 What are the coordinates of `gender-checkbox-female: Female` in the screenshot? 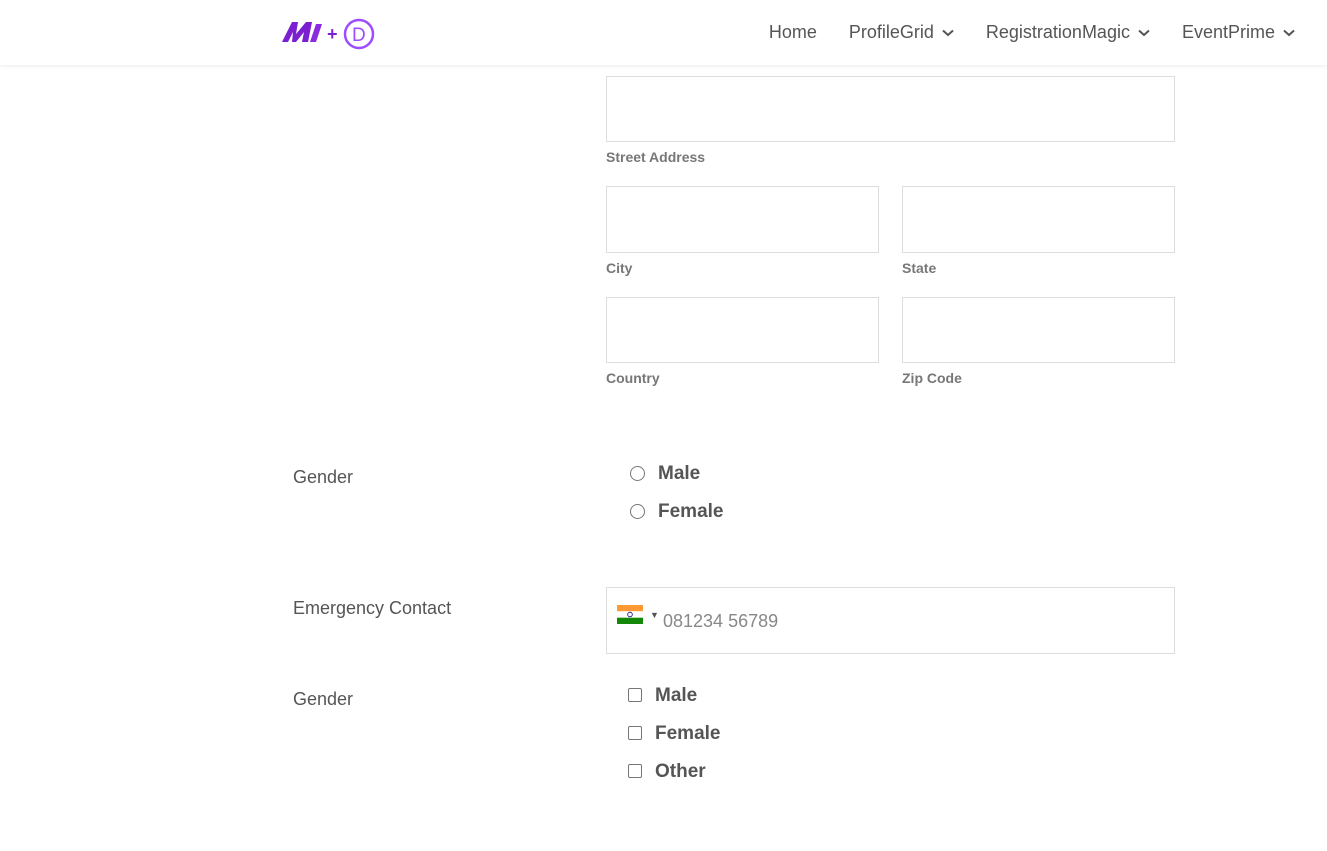 It's located at (674, 733).